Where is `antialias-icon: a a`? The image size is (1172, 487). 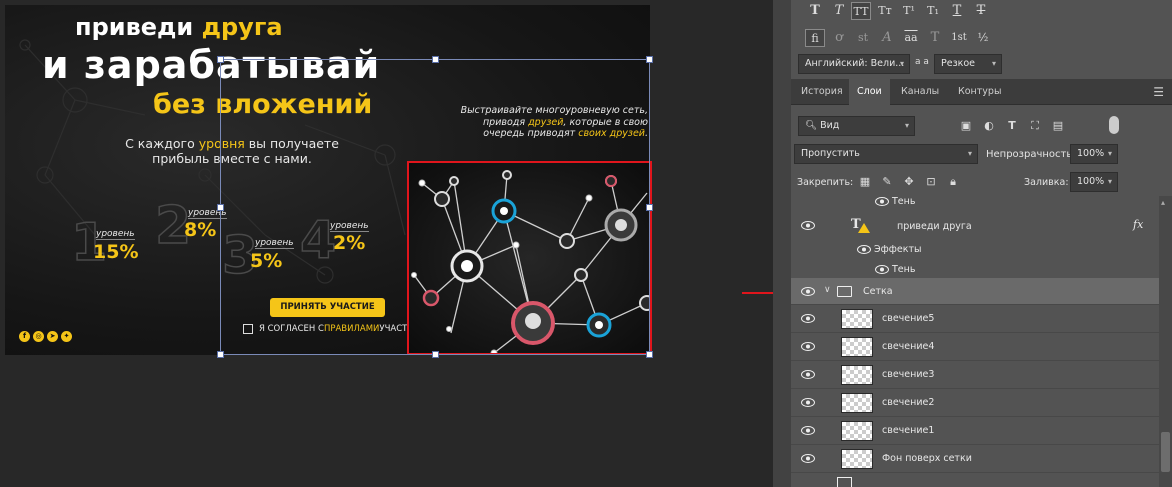
antialias-icon: a a is located at coordinates (922, 62).